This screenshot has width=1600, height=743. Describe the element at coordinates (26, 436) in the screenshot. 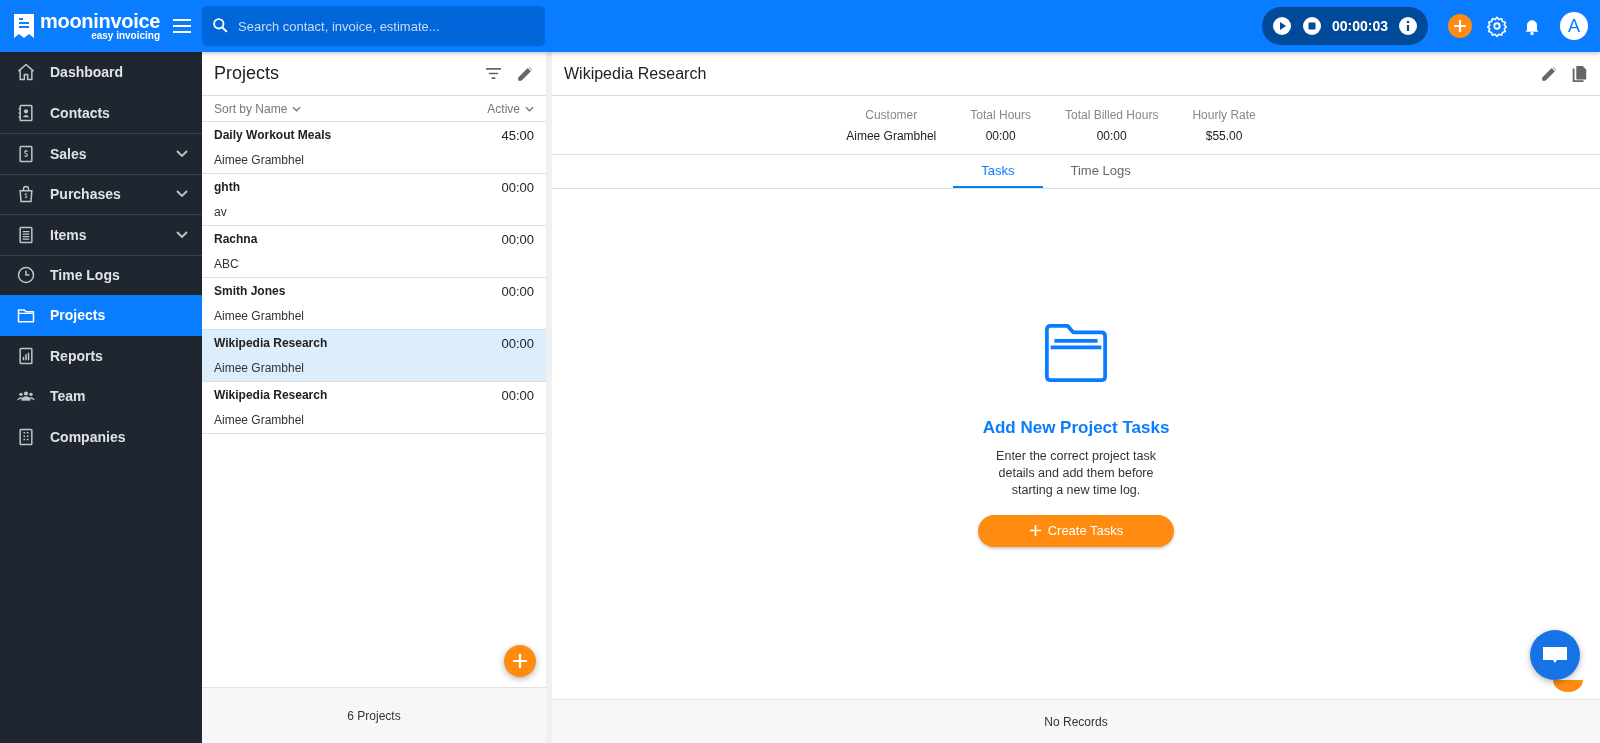

I see `building-icon` at that location.